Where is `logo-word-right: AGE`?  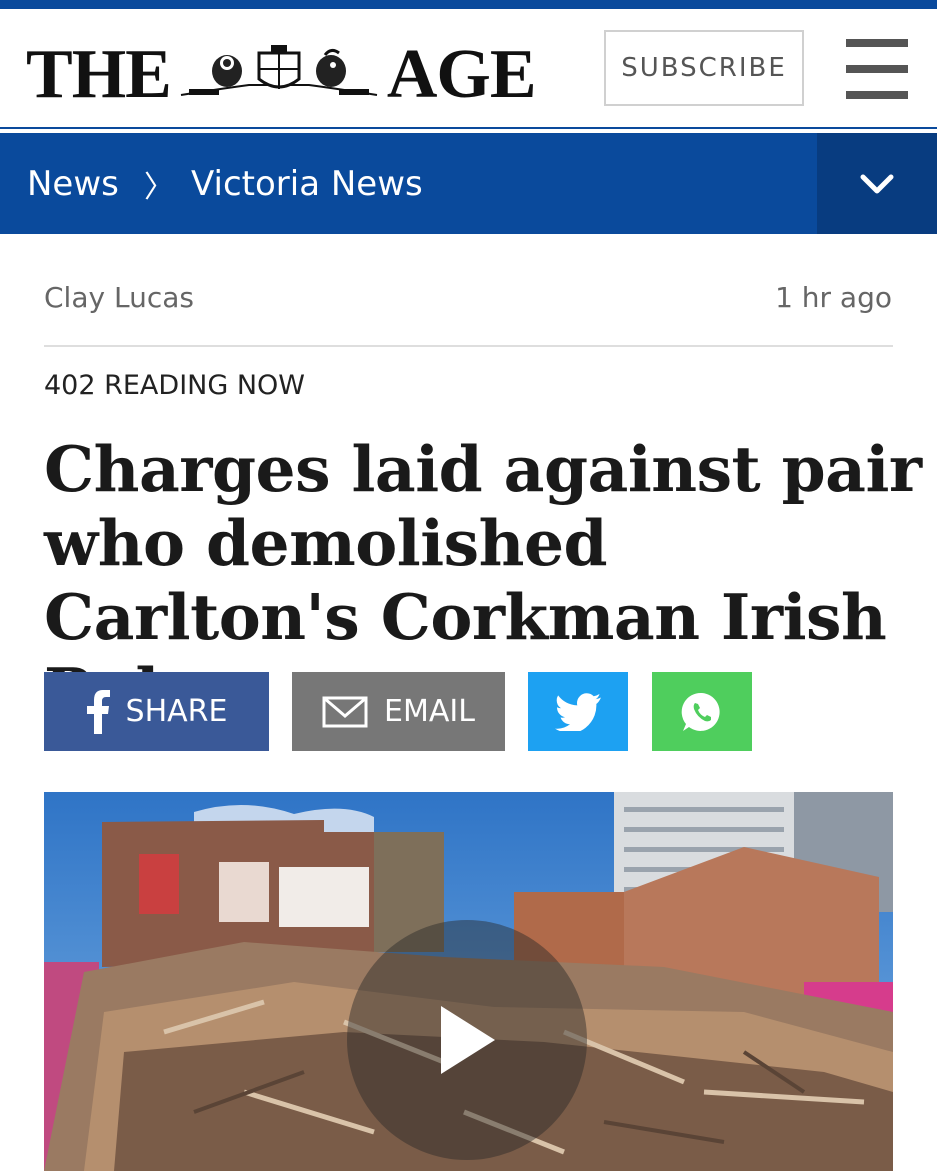
logo-word-right: AGE is located at coordinates (461, 74).